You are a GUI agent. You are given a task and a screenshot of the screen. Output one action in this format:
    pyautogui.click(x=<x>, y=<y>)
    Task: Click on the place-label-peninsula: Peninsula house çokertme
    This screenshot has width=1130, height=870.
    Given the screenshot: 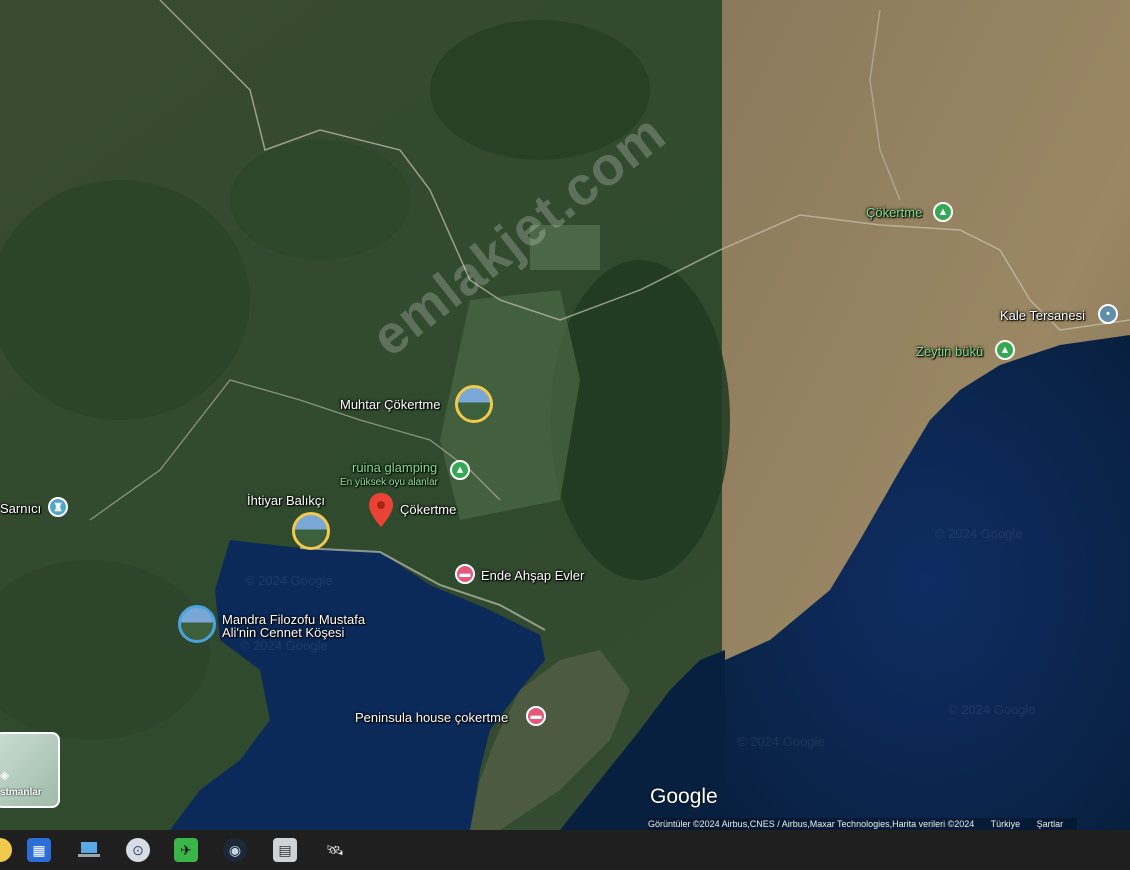 What is the action you would take?
    pyautogui.click(x=431, y=718)
    